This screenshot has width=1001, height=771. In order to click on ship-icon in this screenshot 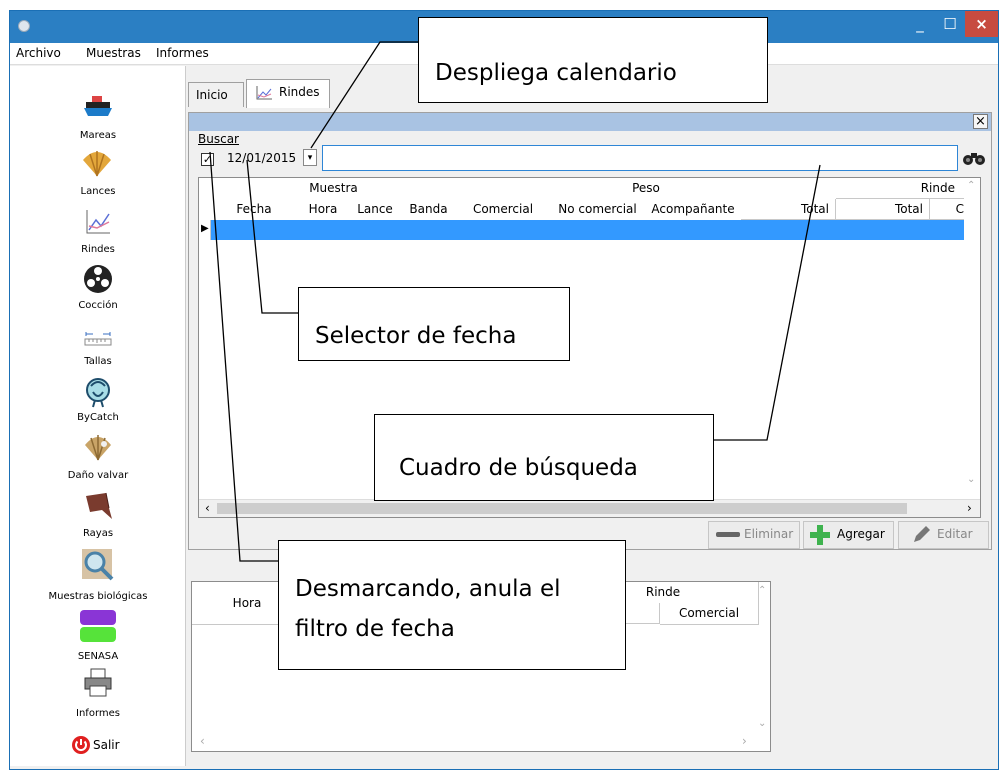, I will do `click(98, 106)`.